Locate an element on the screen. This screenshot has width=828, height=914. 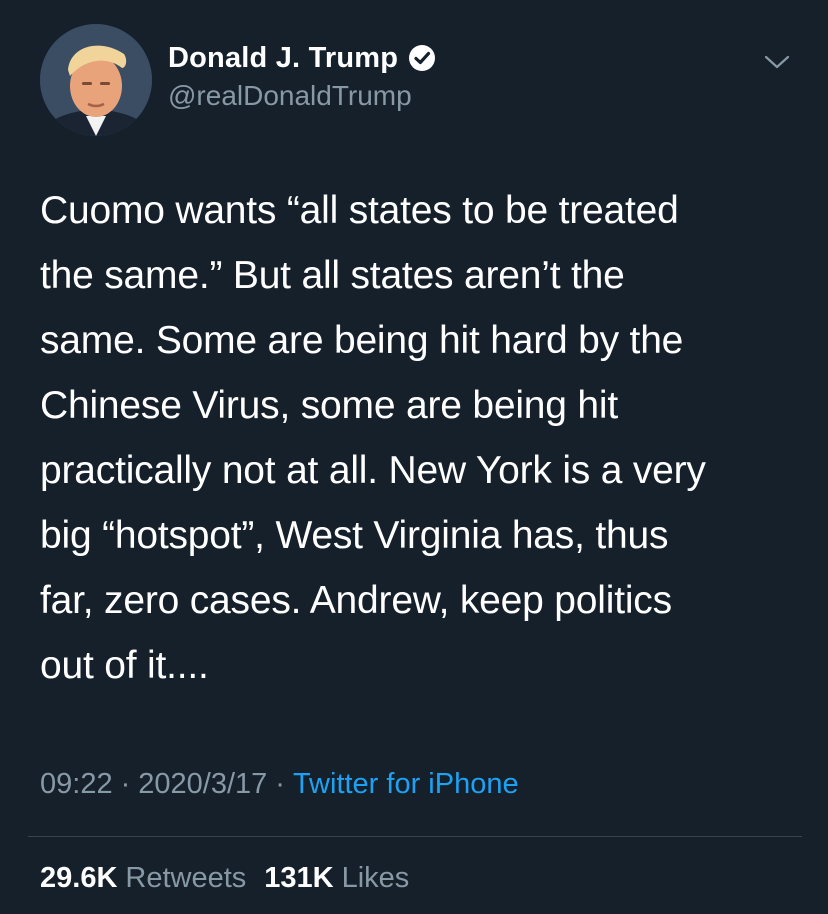
likes-stat: 131K Likes is located at coordinates (336, 878).